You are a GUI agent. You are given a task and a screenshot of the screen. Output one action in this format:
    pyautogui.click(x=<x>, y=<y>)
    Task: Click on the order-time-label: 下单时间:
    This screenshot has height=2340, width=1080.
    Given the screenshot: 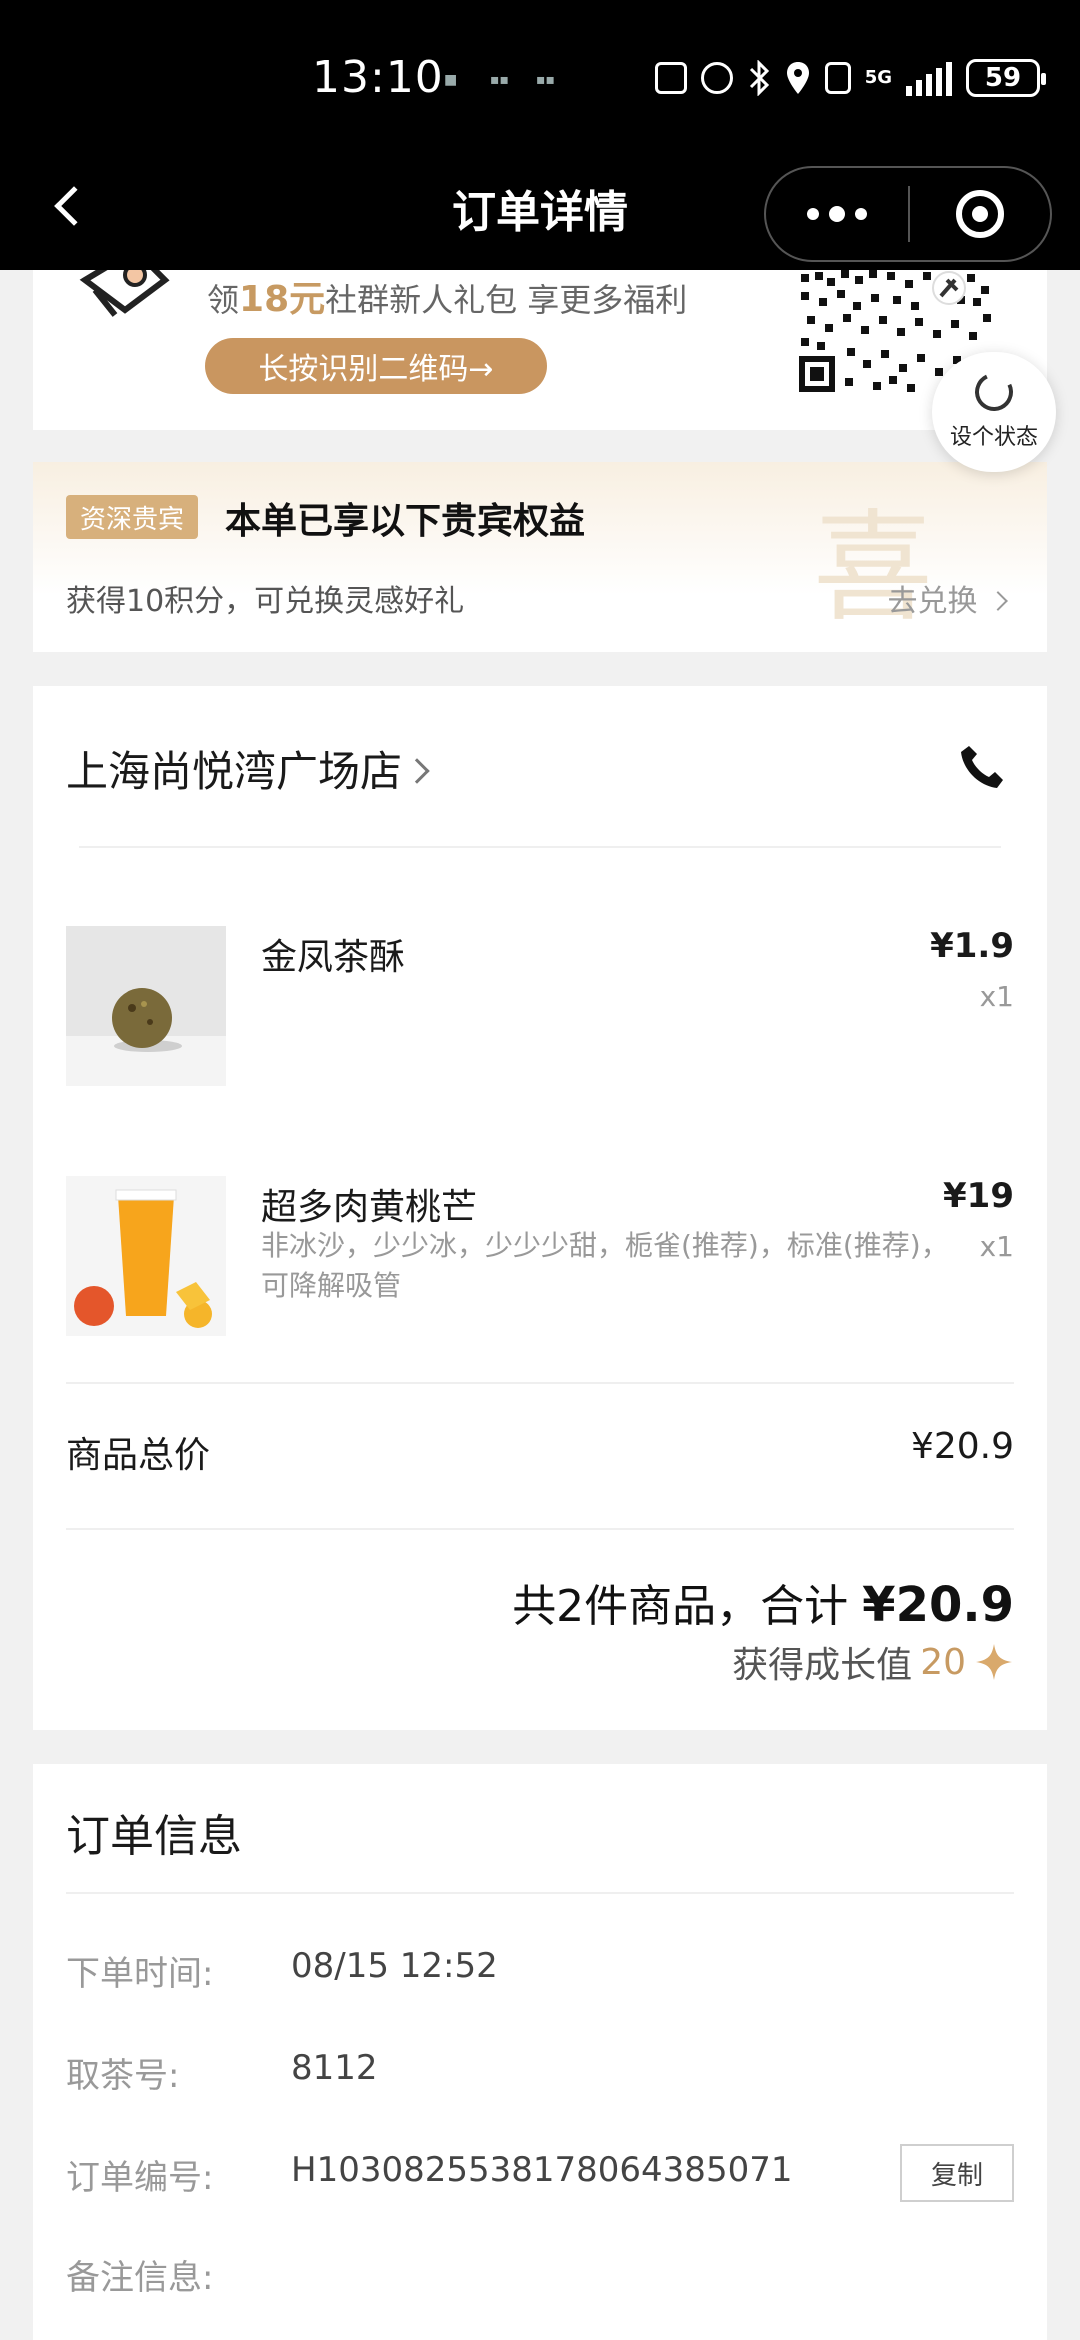 What is the action you would take?
    pyautogui.click(x=140, y=1974)
    